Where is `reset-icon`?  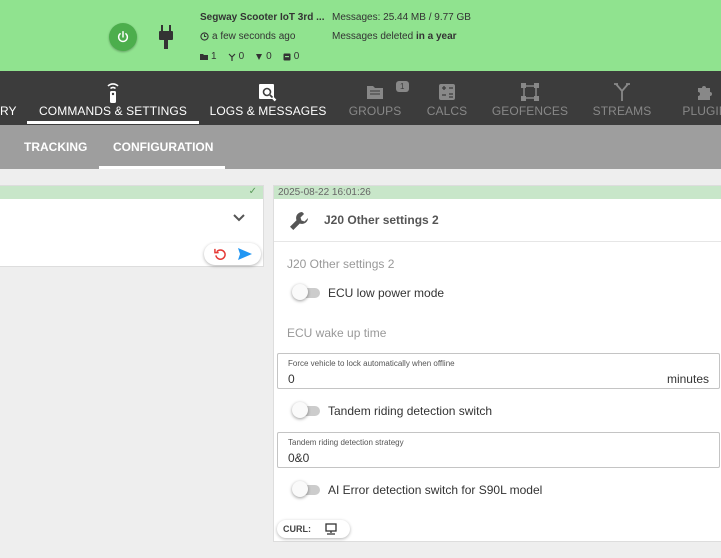 reset-icon is located at coordinates (220, 254).